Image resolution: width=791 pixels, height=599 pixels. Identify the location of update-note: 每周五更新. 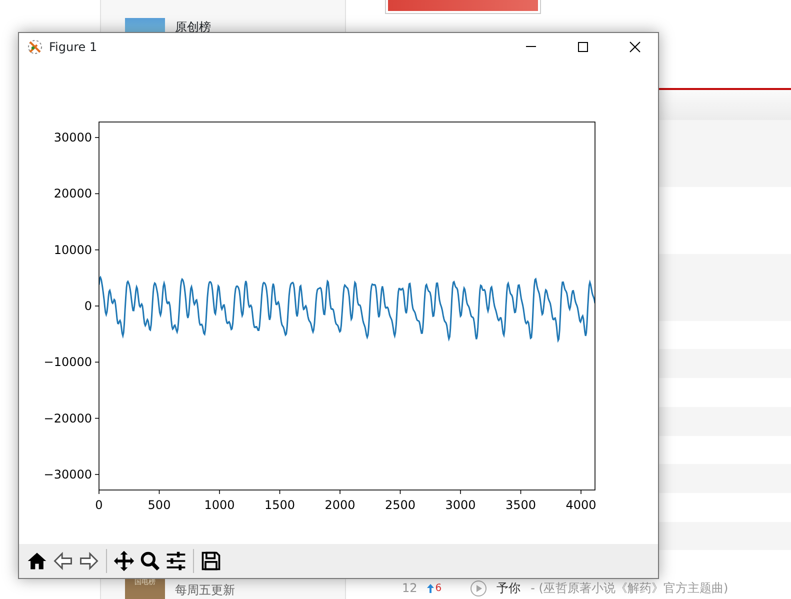
(205, 590).